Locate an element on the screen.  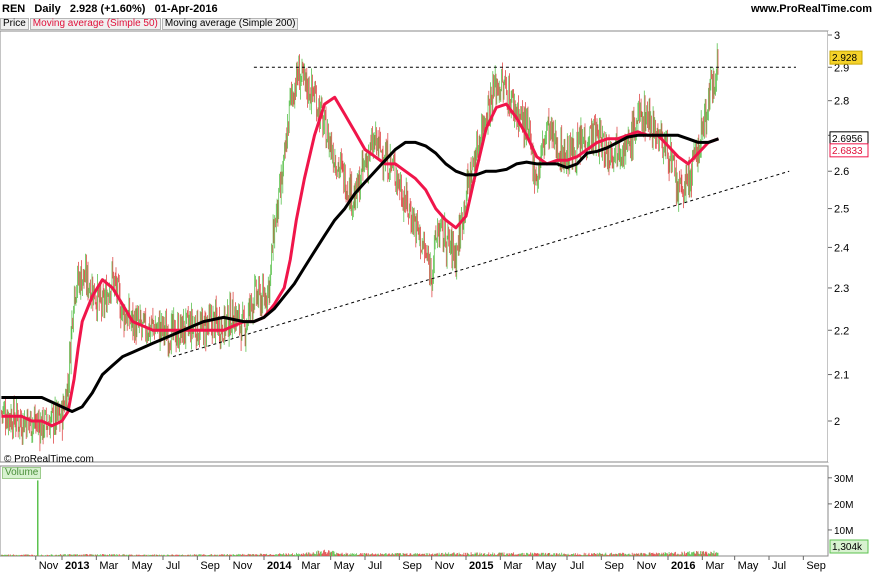
legend-ma50: Moving average (Simple 50) is located at coordinates (95, 24).